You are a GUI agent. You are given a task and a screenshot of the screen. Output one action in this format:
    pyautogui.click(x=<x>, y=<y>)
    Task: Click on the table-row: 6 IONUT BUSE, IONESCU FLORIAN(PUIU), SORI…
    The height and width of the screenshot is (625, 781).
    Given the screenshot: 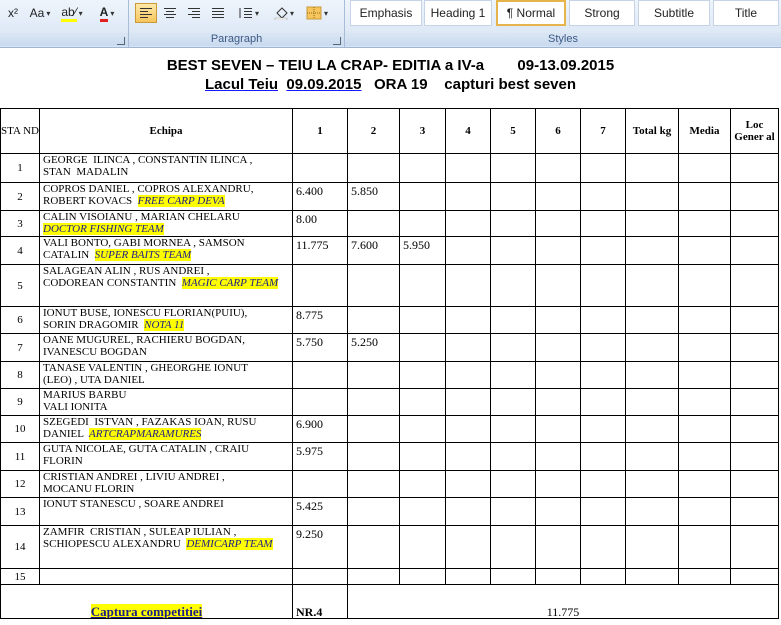 What is the action you would take?
    pyautogui.click(x=389, y=320)
    